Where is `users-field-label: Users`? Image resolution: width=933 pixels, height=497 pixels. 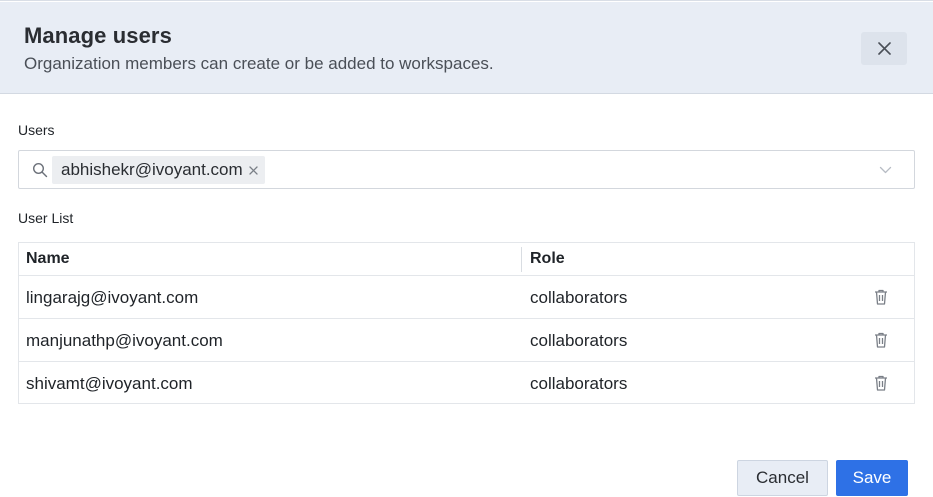
users-field-label: Users is located at coordinates (36, 130).